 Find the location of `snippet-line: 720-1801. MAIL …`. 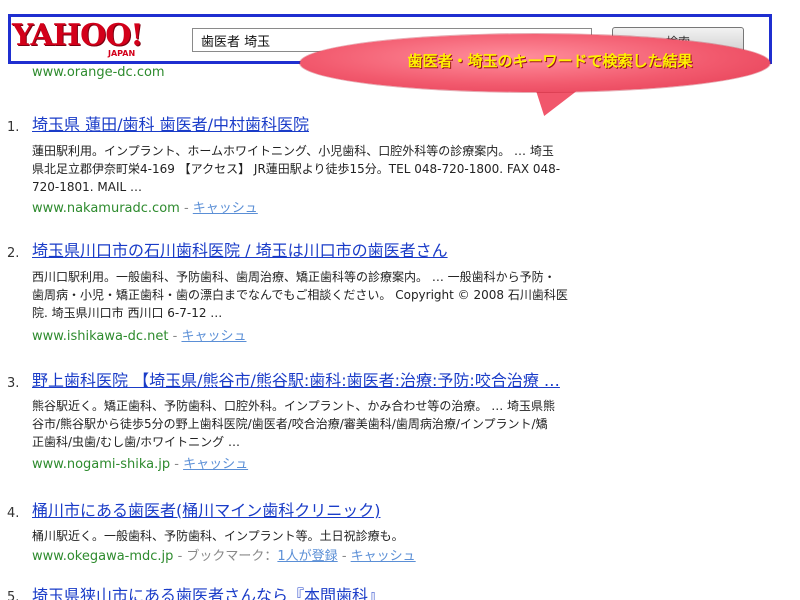

snippet-line: 720-1801. MAIL … is located at coordinates (87, 187).